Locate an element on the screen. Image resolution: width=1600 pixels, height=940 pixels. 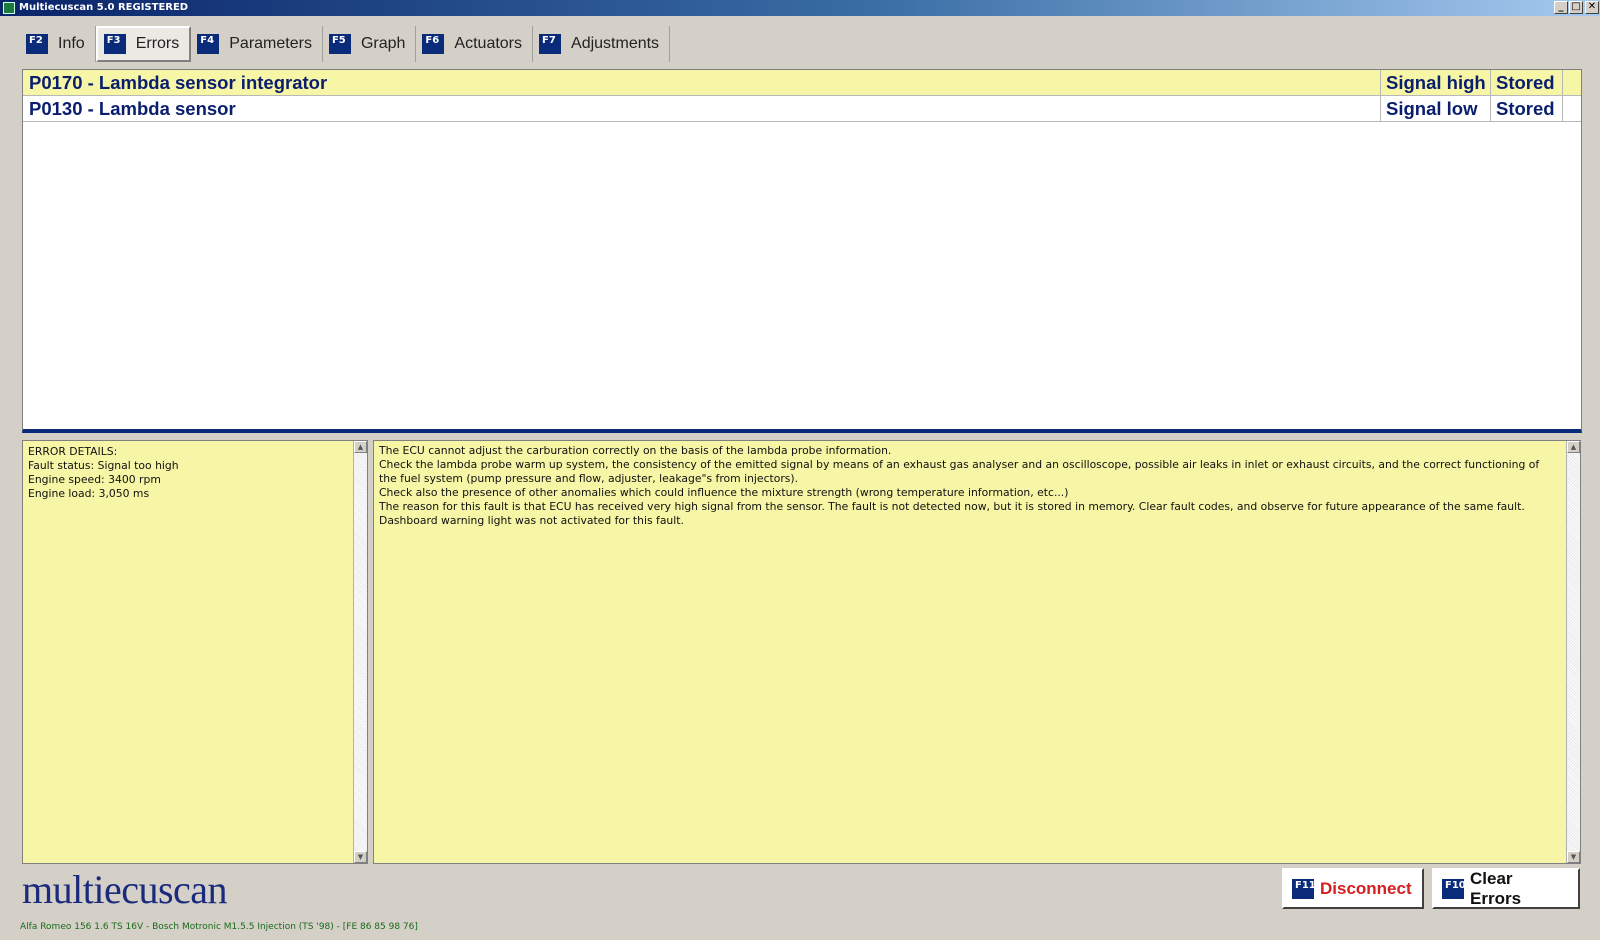
tab-errors: F3 Errors is located at coordinates (143, 44).